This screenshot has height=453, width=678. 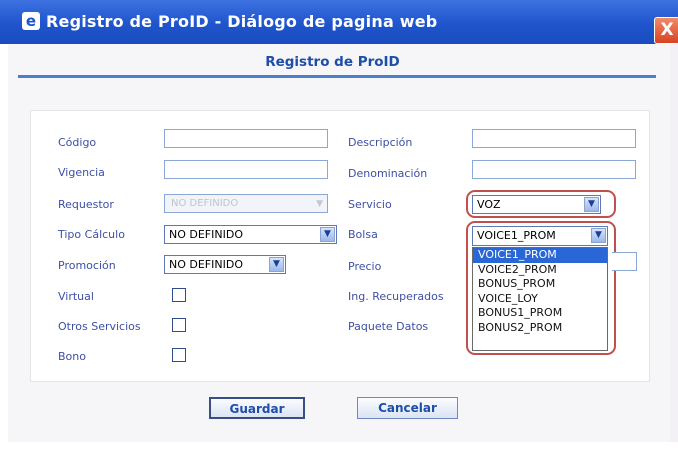 I want to click on tipo-calculo-label: Tipo Cálculo, so click(x=91, y=234).